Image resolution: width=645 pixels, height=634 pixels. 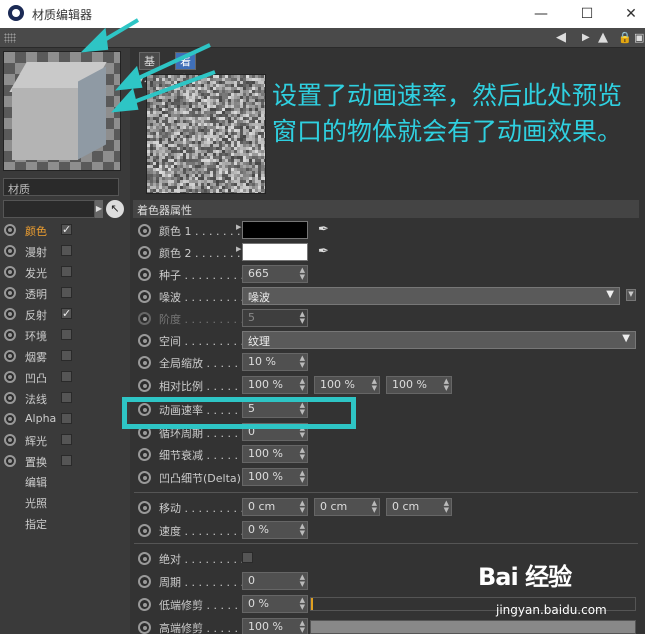 I want to click on annotation-arrows, so click(x=148, y=65).